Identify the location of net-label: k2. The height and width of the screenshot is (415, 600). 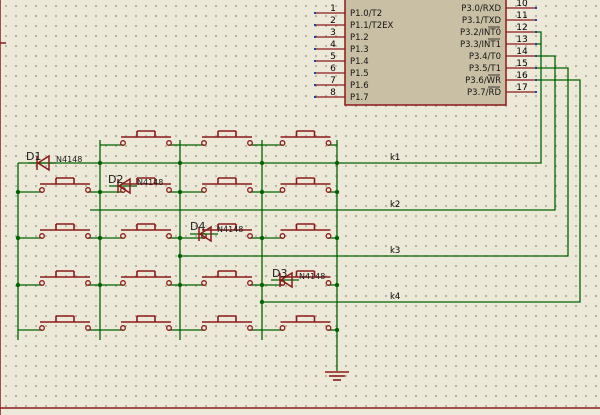
(395, 205).